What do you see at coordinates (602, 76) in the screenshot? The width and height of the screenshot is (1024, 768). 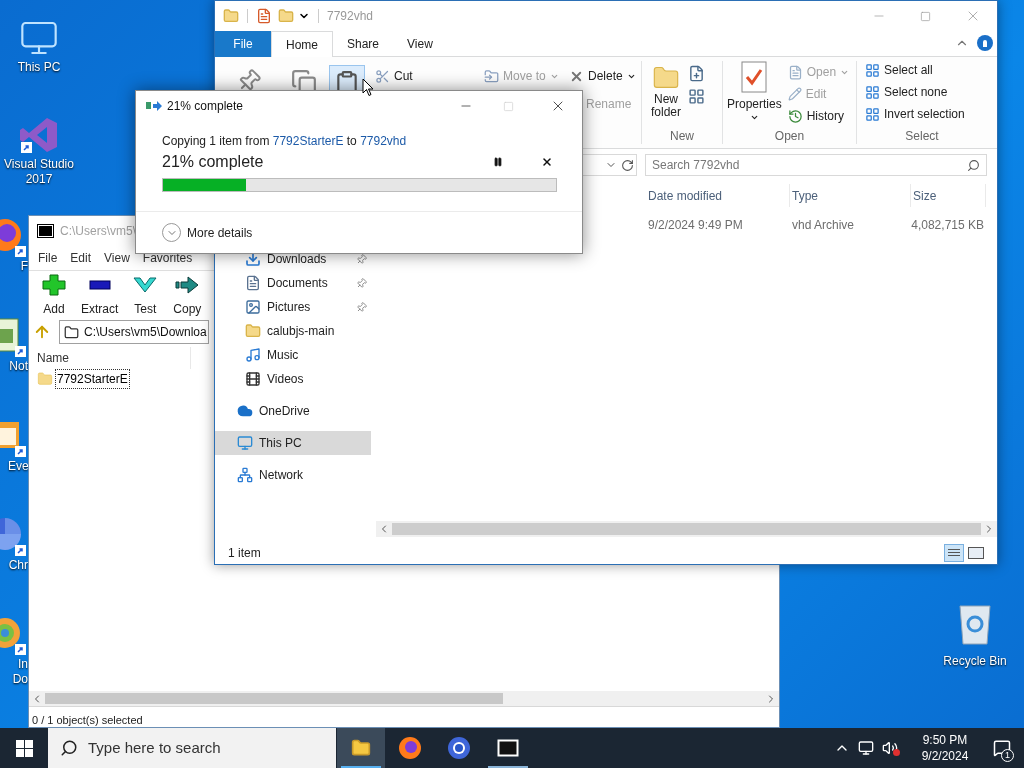 I see `ribbon-button: Delete` at bounding box center [602, 76].